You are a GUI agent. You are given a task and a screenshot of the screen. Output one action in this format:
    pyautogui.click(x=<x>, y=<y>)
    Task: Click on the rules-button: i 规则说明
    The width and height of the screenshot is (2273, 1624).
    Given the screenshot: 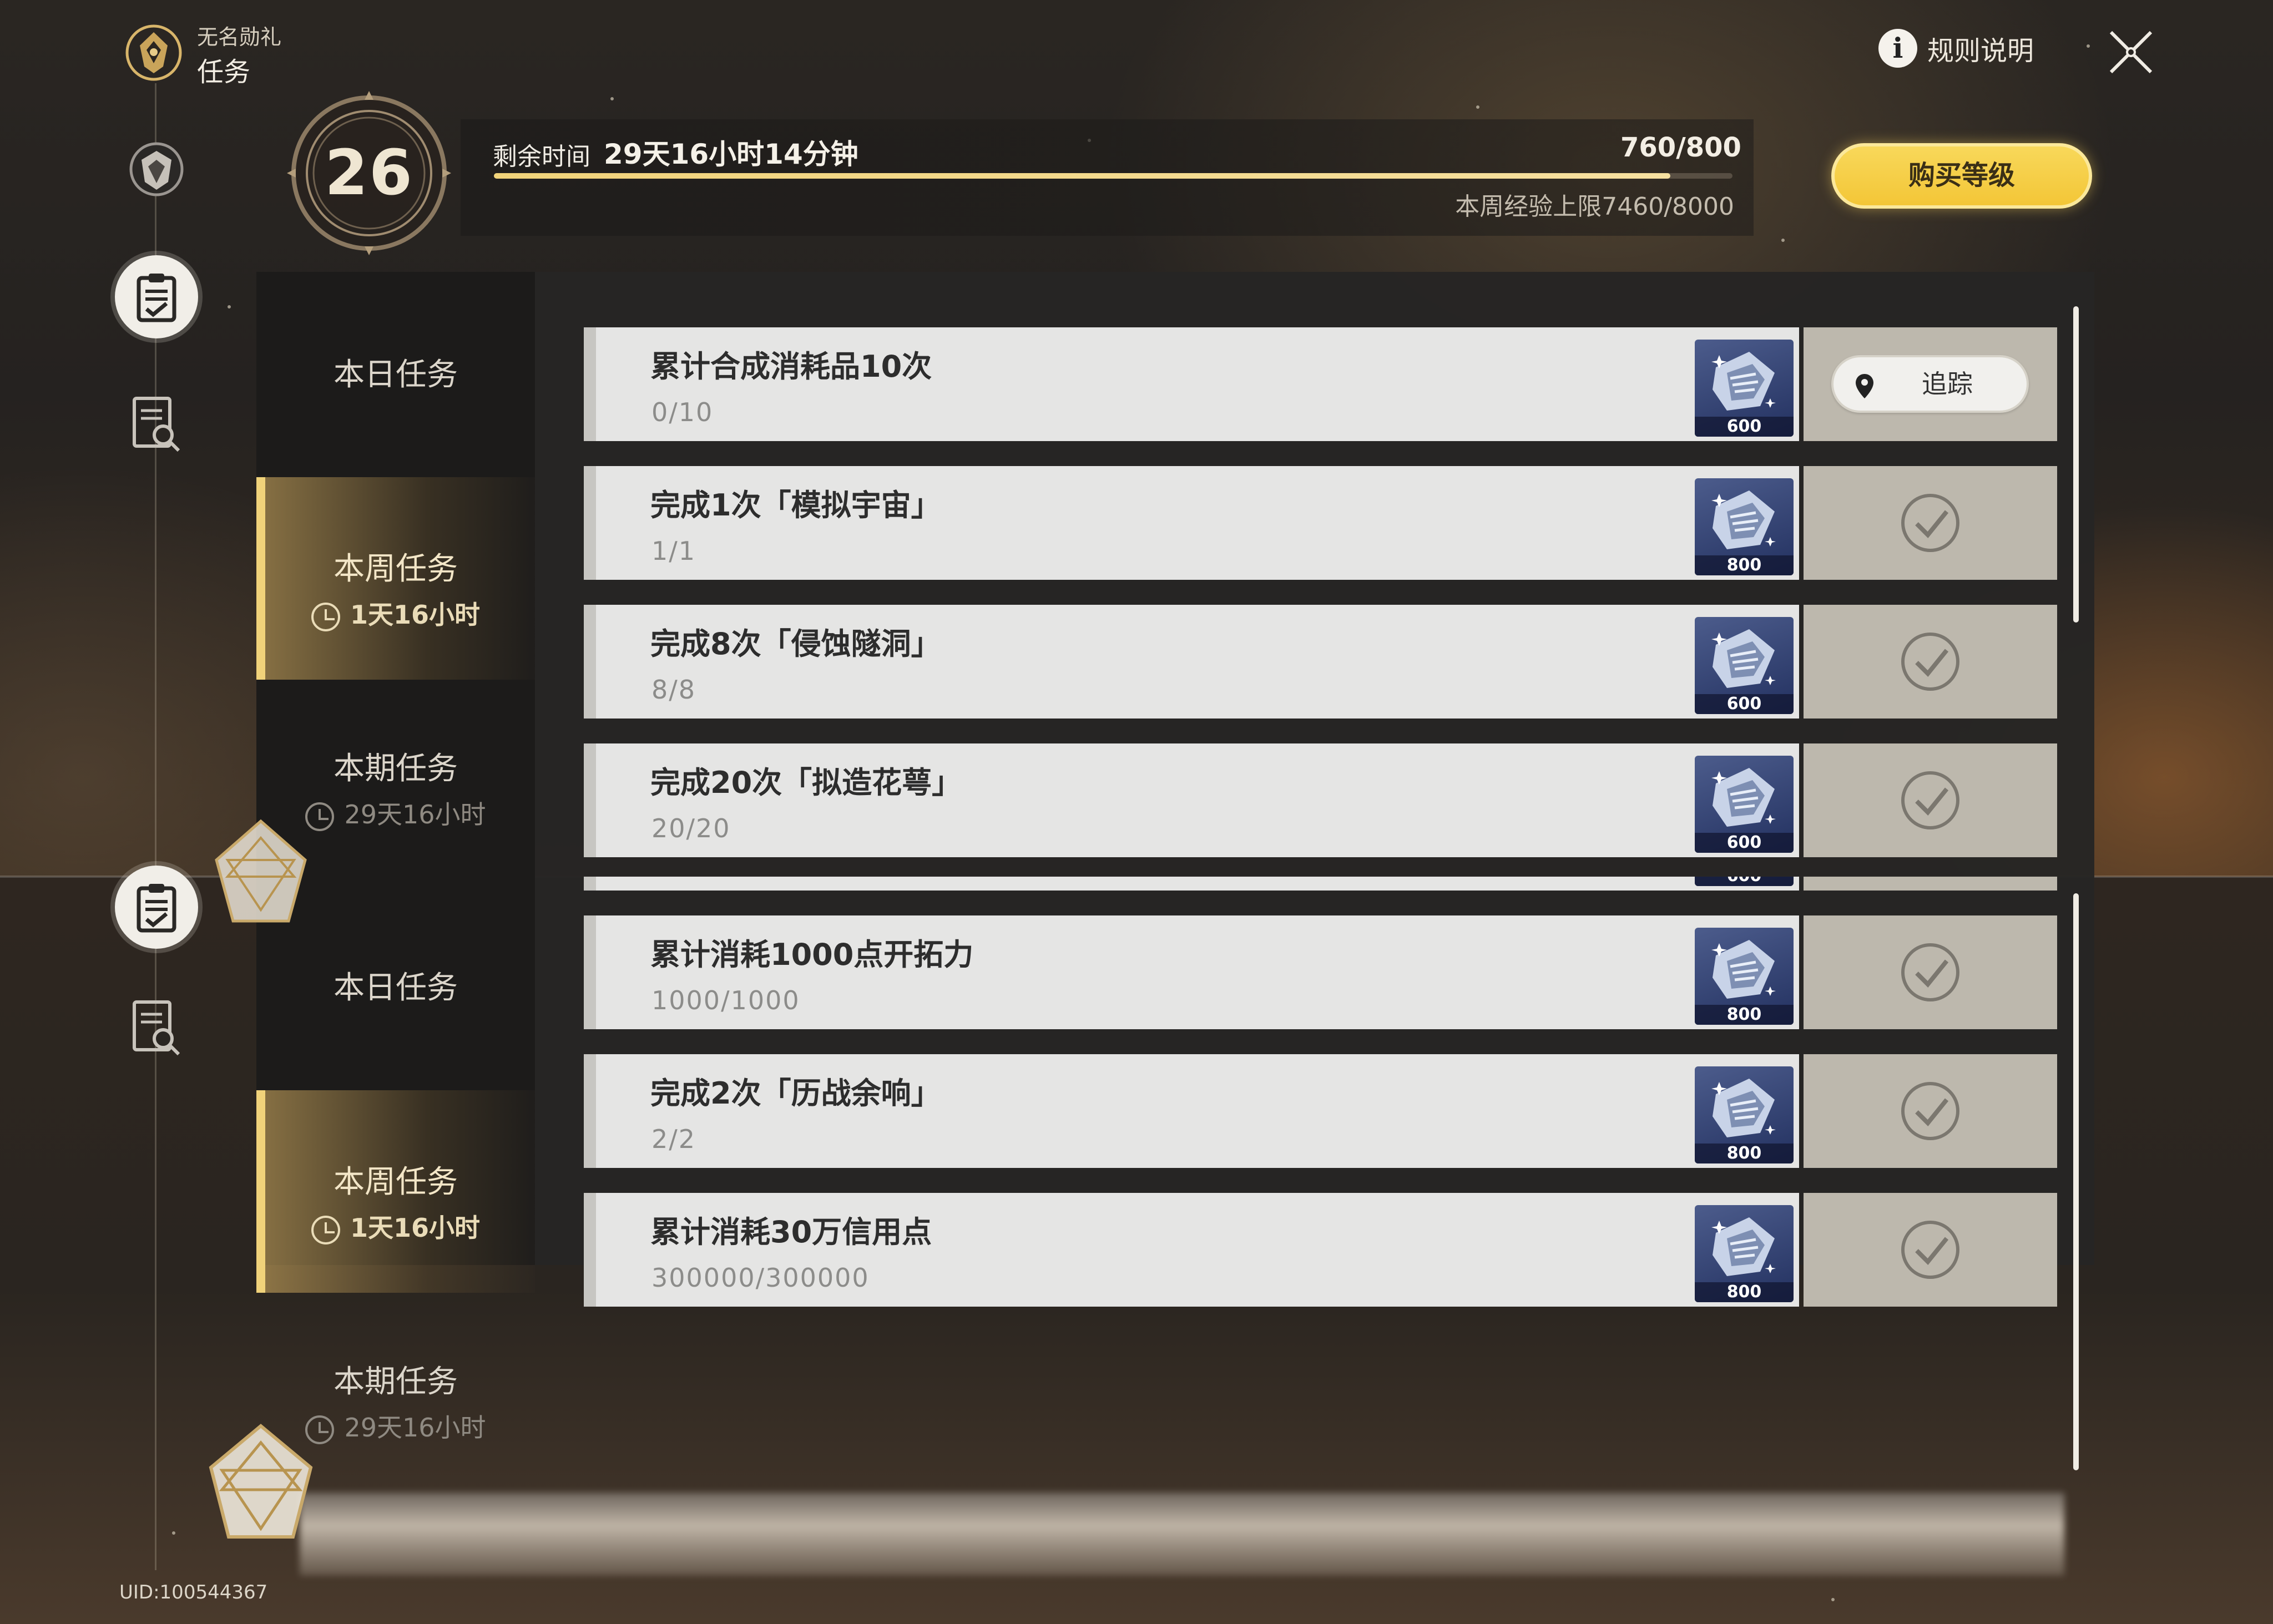 What is the action you would take?
    pyautogui.click(x=1956, y=48)
    